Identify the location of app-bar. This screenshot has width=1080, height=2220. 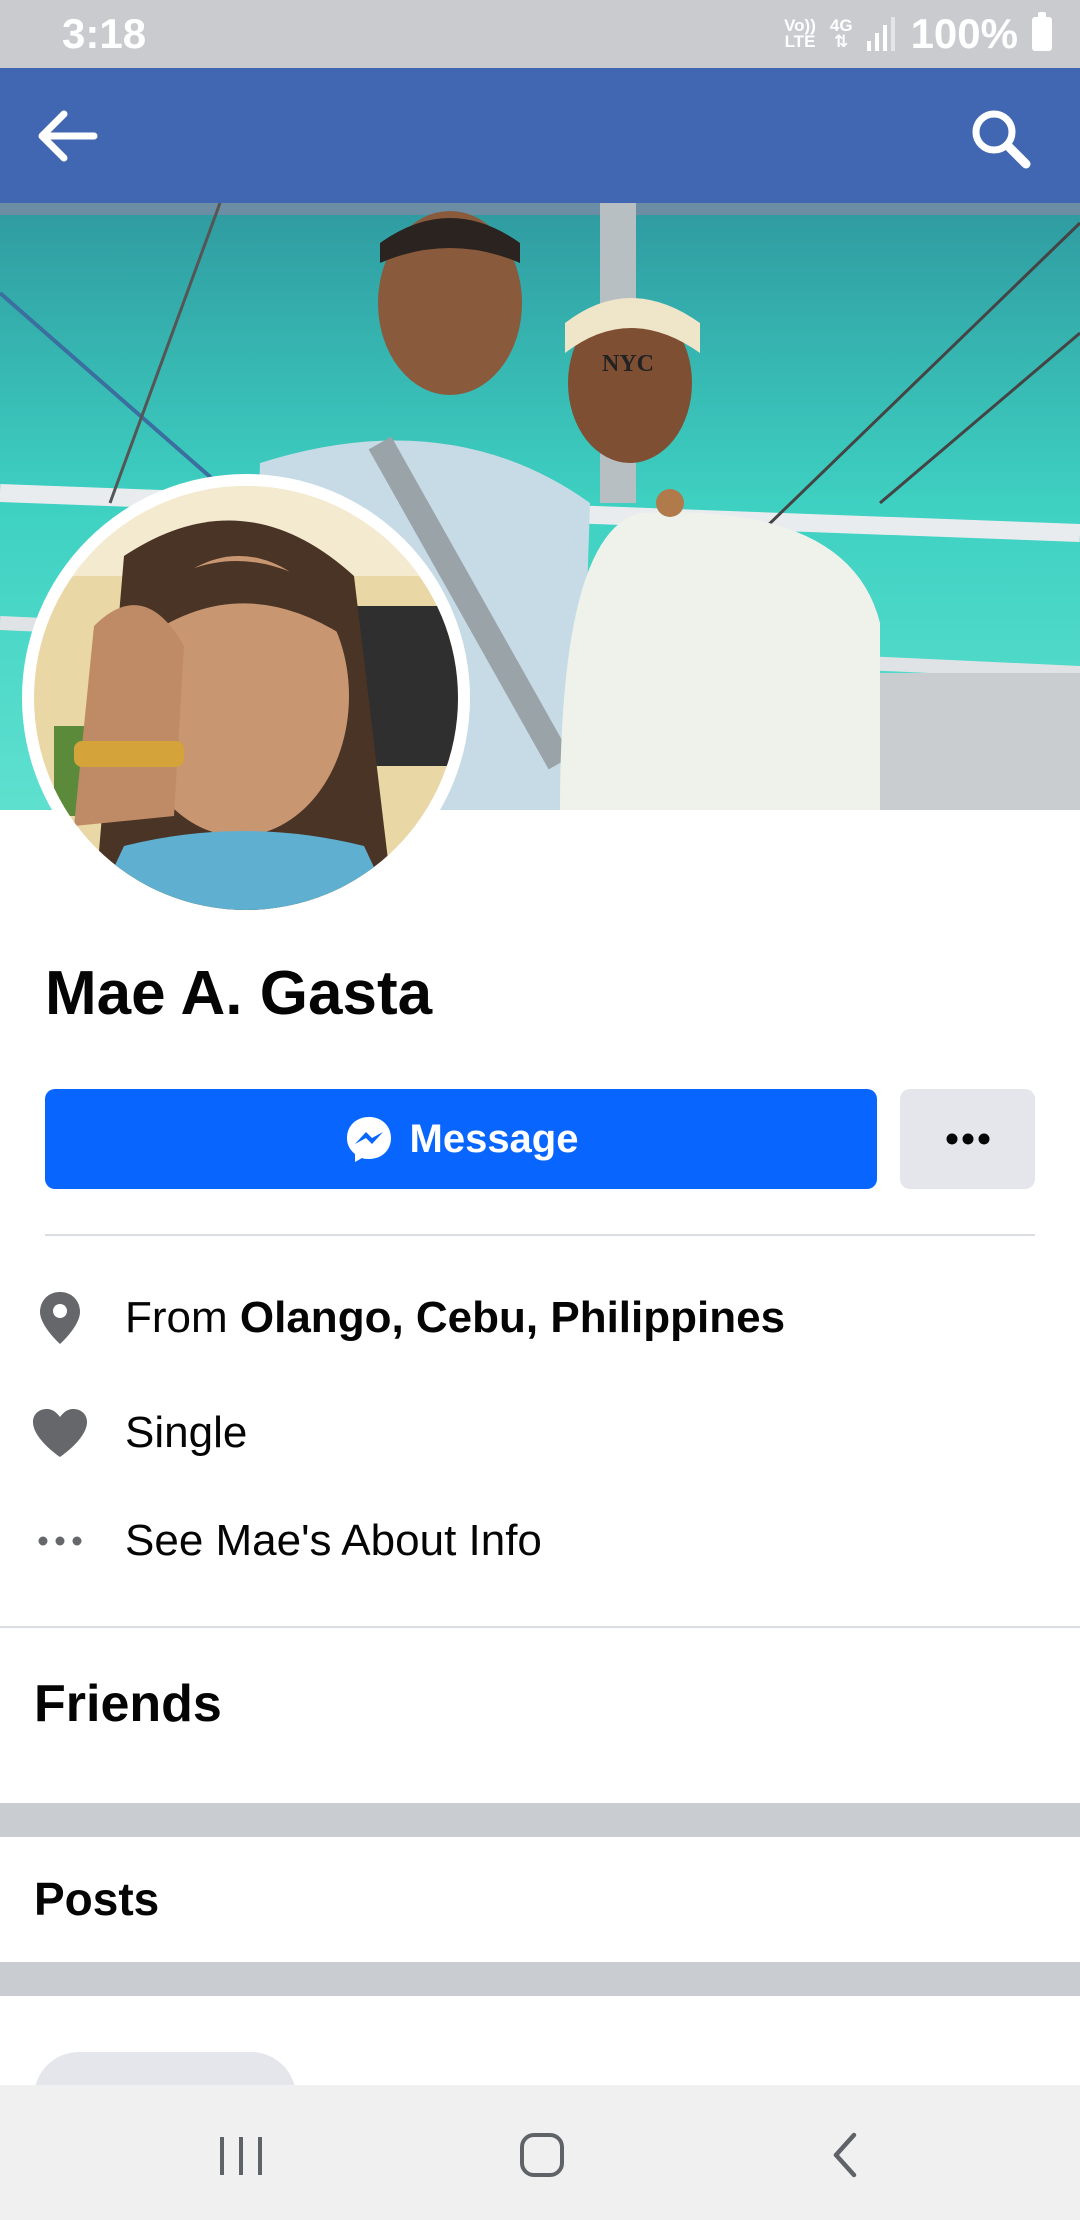
(540, 135).